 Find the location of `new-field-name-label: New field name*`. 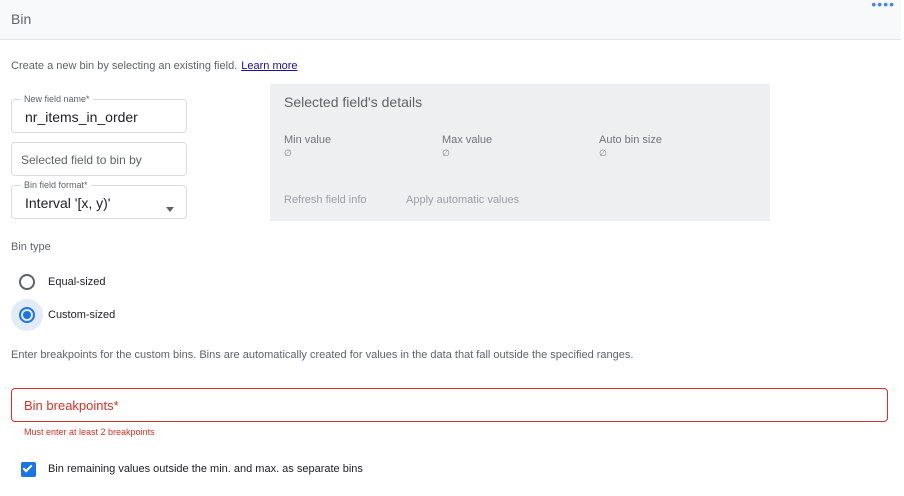

new-field-name-label: New field name* is located at coordinates (57, 99).